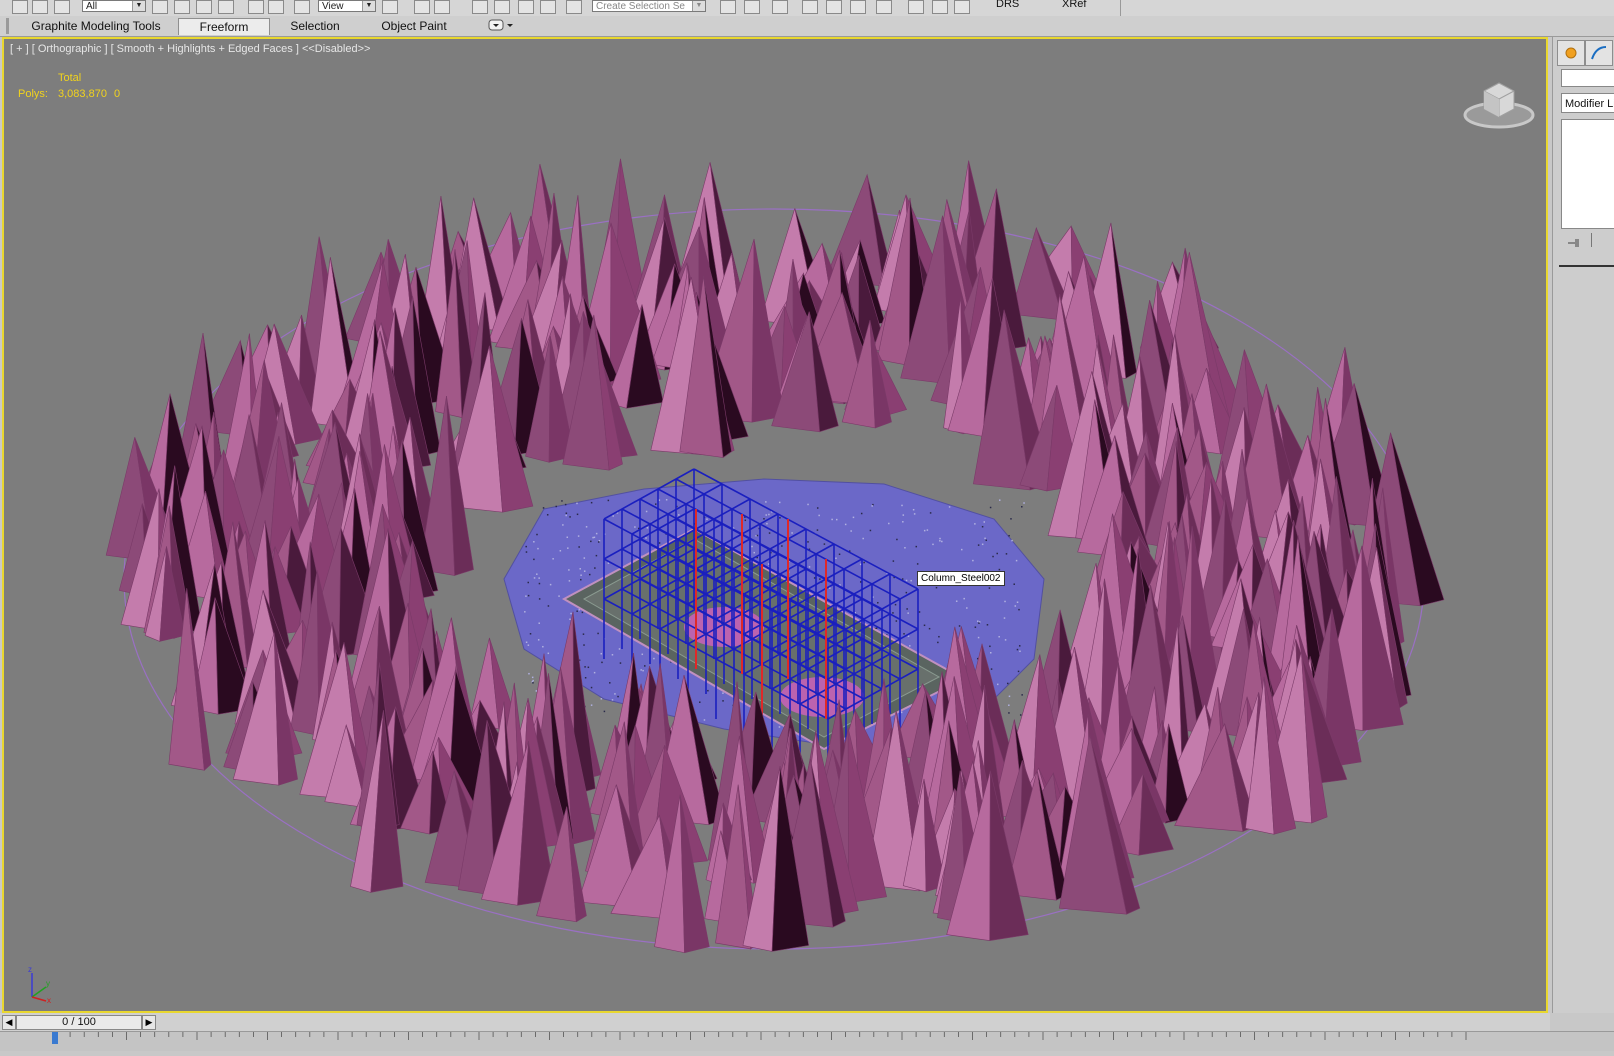 This screenshot has width=1614, height=1056. What do you see at coordinates (149, 1022) in the screenshot?
I see `next-frame-button: ▶` at bounding box center [149, 1022].